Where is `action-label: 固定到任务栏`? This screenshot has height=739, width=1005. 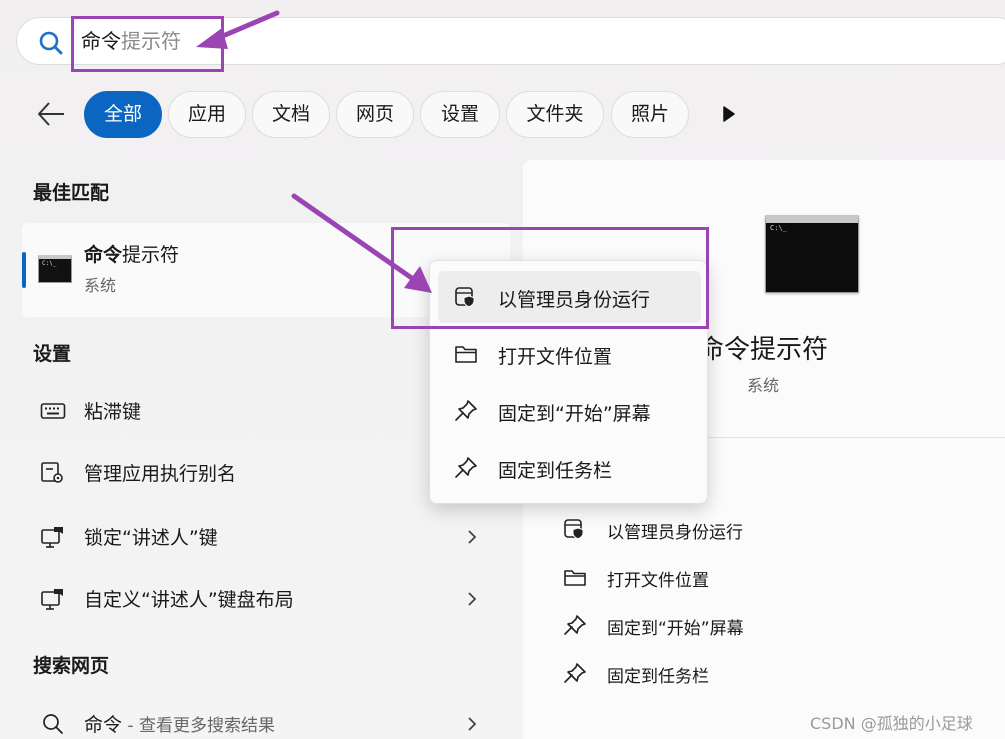 action-label: 固定到任务栏 is located at coordinates (658, 677).